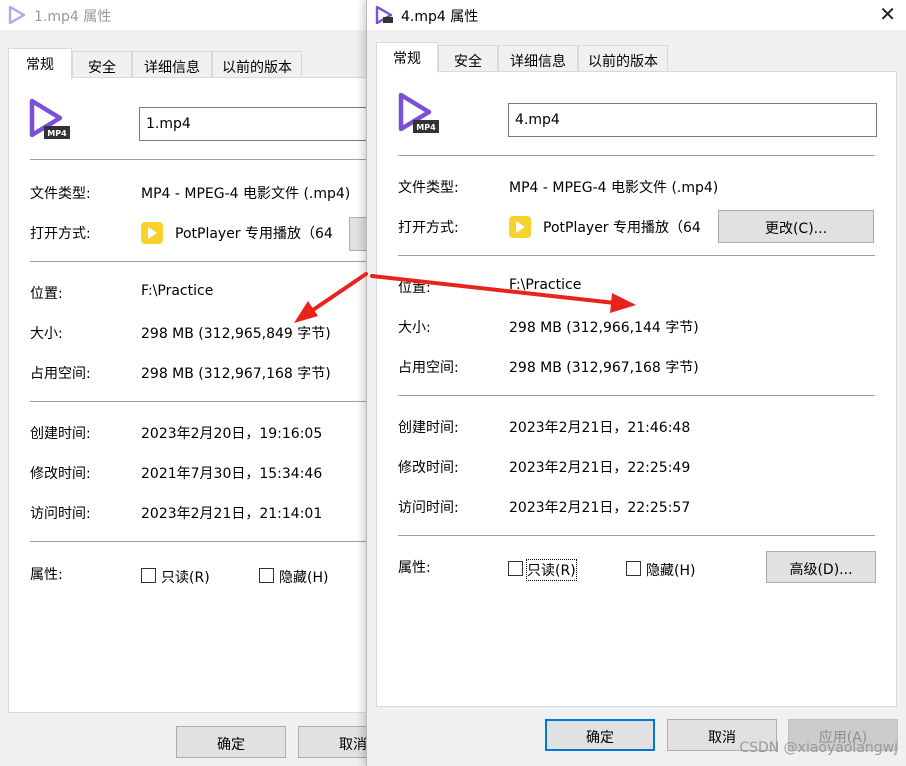 The image size is (906, 766). I want to click on back-cancel-button: 取消, so click(335, 742).